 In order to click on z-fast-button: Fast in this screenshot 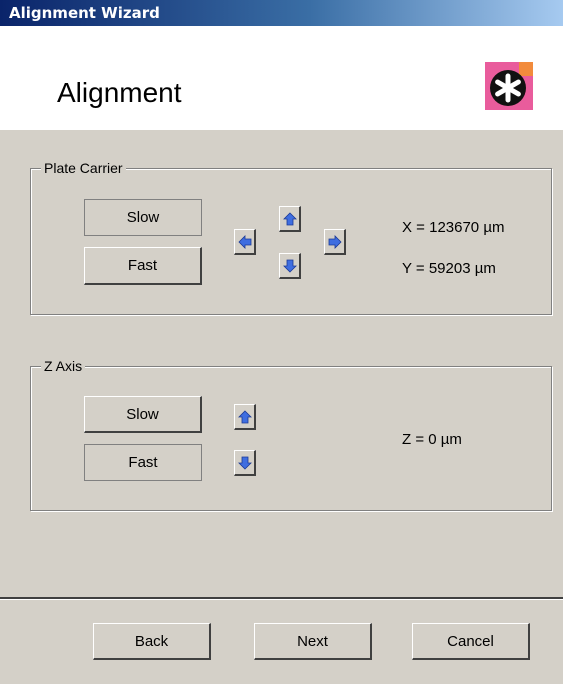, I will do `click(143, 462)`.